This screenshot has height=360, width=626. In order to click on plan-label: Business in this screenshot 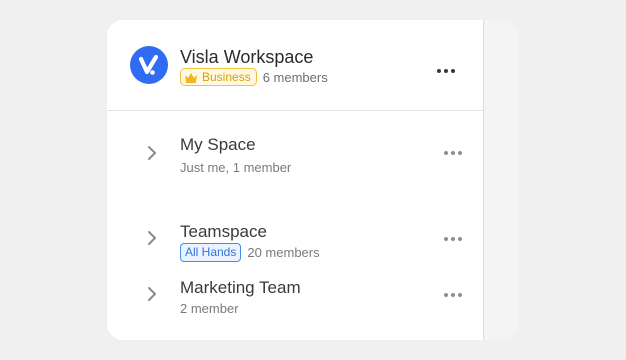, I will do `click(226, 77)`.